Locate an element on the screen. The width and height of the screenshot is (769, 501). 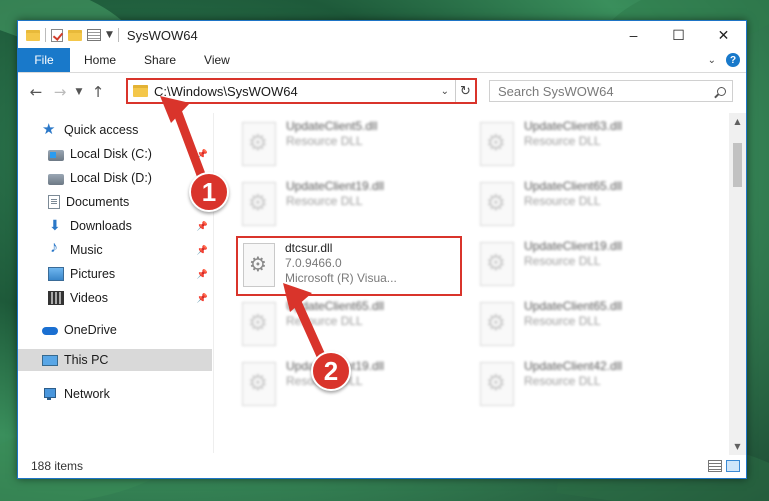
maximize-button: ☐ is located at coordinates (678, 35).